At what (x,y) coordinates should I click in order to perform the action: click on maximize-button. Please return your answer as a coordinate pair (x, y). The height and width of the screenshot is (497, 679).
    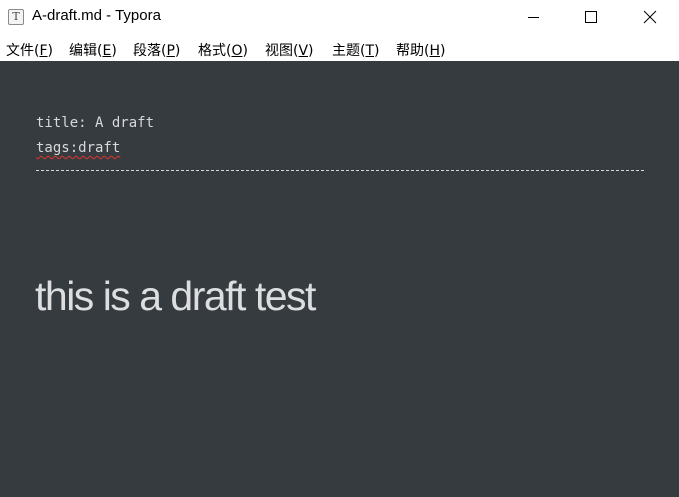
    Looking at the image, I should click on (591, 17).